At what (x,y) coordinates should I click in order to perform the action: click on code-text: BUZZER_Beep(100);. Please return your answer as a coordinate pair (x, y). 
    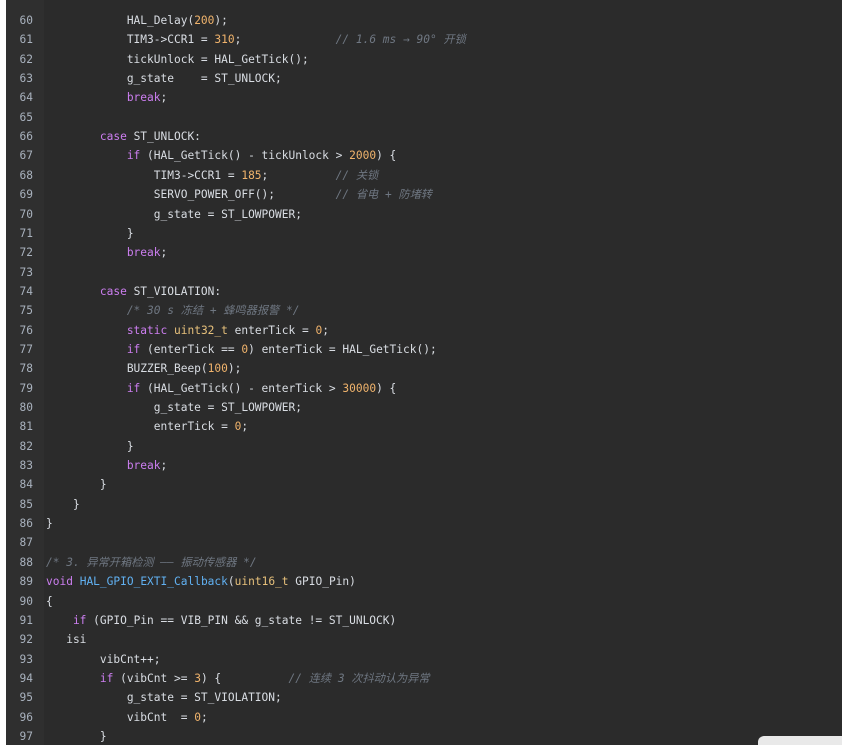
    Looking at the image, I should click on (144, 368).